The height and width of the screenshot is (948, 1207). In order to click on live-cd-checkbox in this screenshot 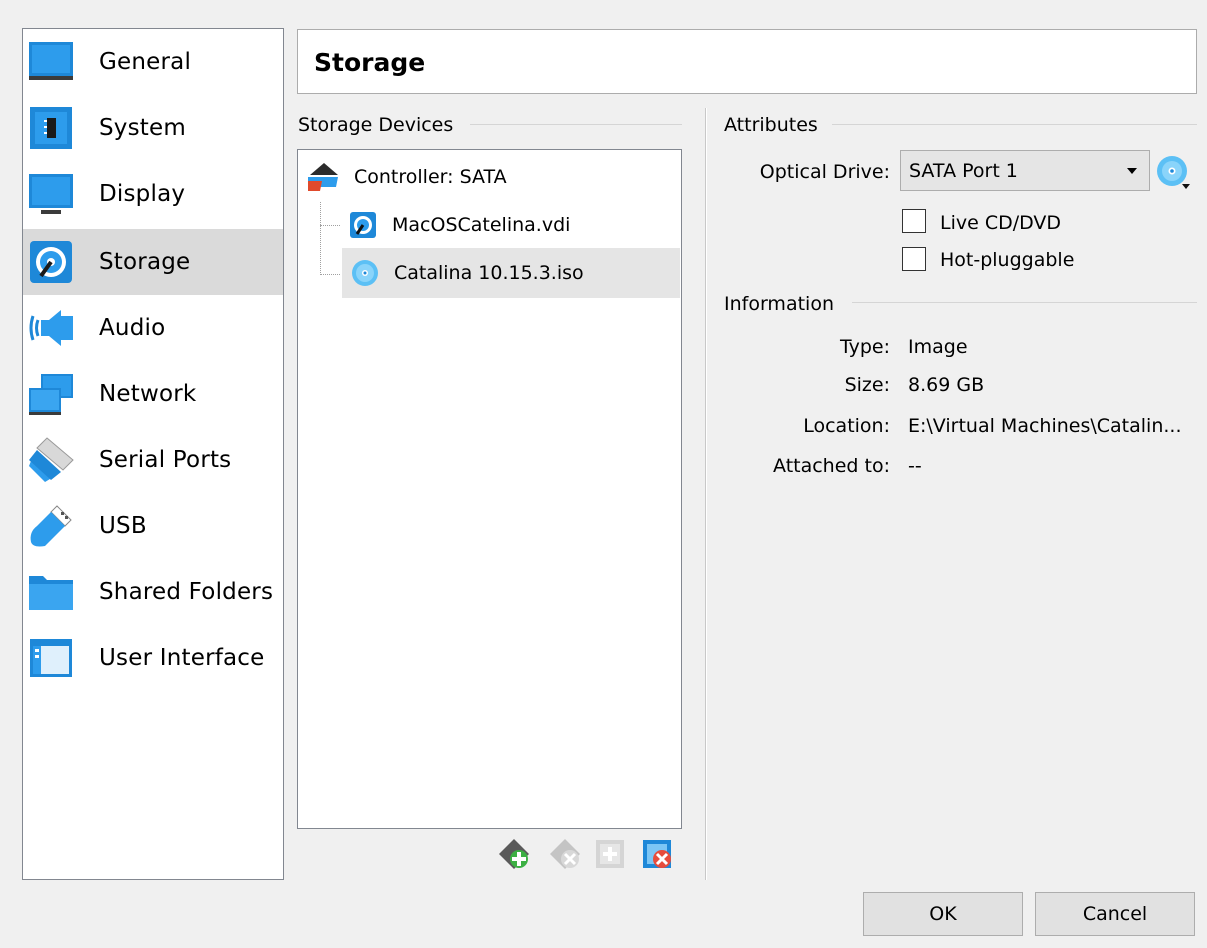, I will do `click(914, 221)`.